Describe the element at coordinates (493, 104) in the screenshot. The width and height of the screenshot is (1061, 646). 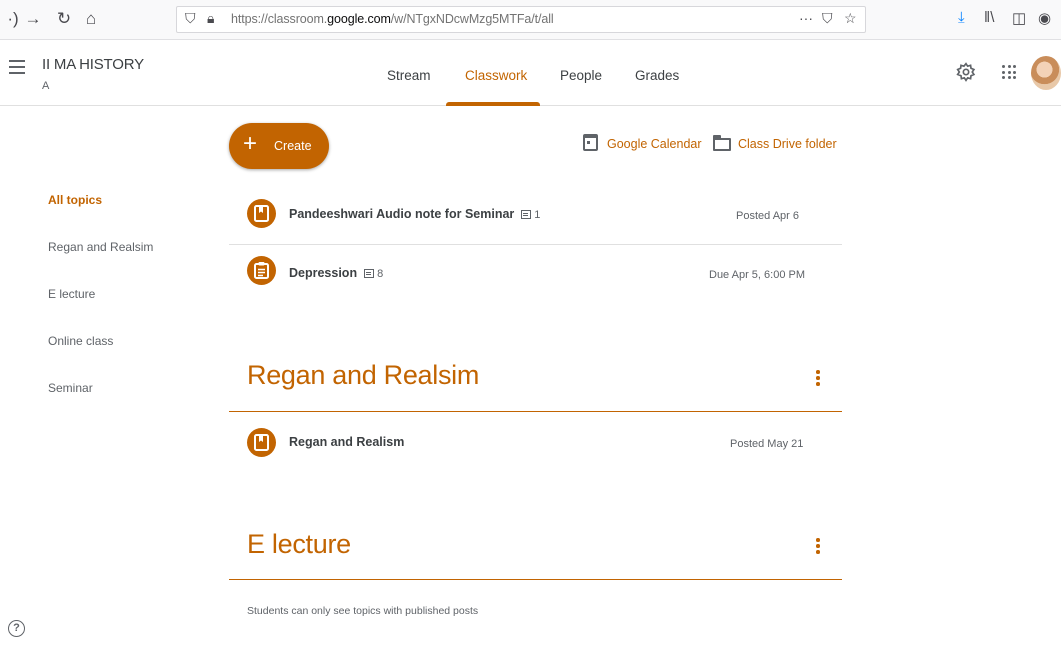
I see `active-tab-indicator` at that location.